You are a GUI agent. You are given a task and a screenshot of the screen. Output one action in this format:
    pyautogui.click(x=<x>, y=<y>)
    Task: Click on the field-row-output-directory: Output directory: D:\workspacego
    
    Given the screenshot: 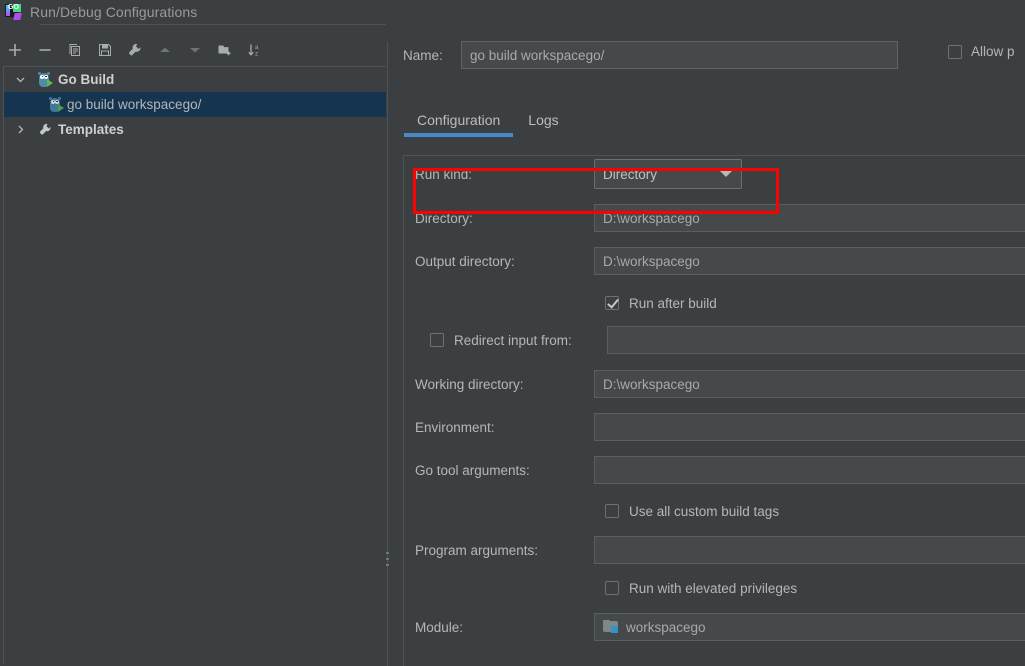 What is the action you would take?
    pyautogui.click(x=714, y=261)
    